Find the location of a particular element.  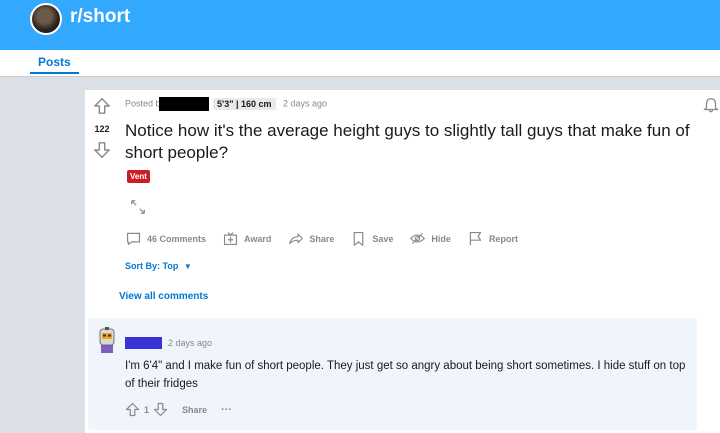

hide-label: Hide is located at coordinates (441, 238).